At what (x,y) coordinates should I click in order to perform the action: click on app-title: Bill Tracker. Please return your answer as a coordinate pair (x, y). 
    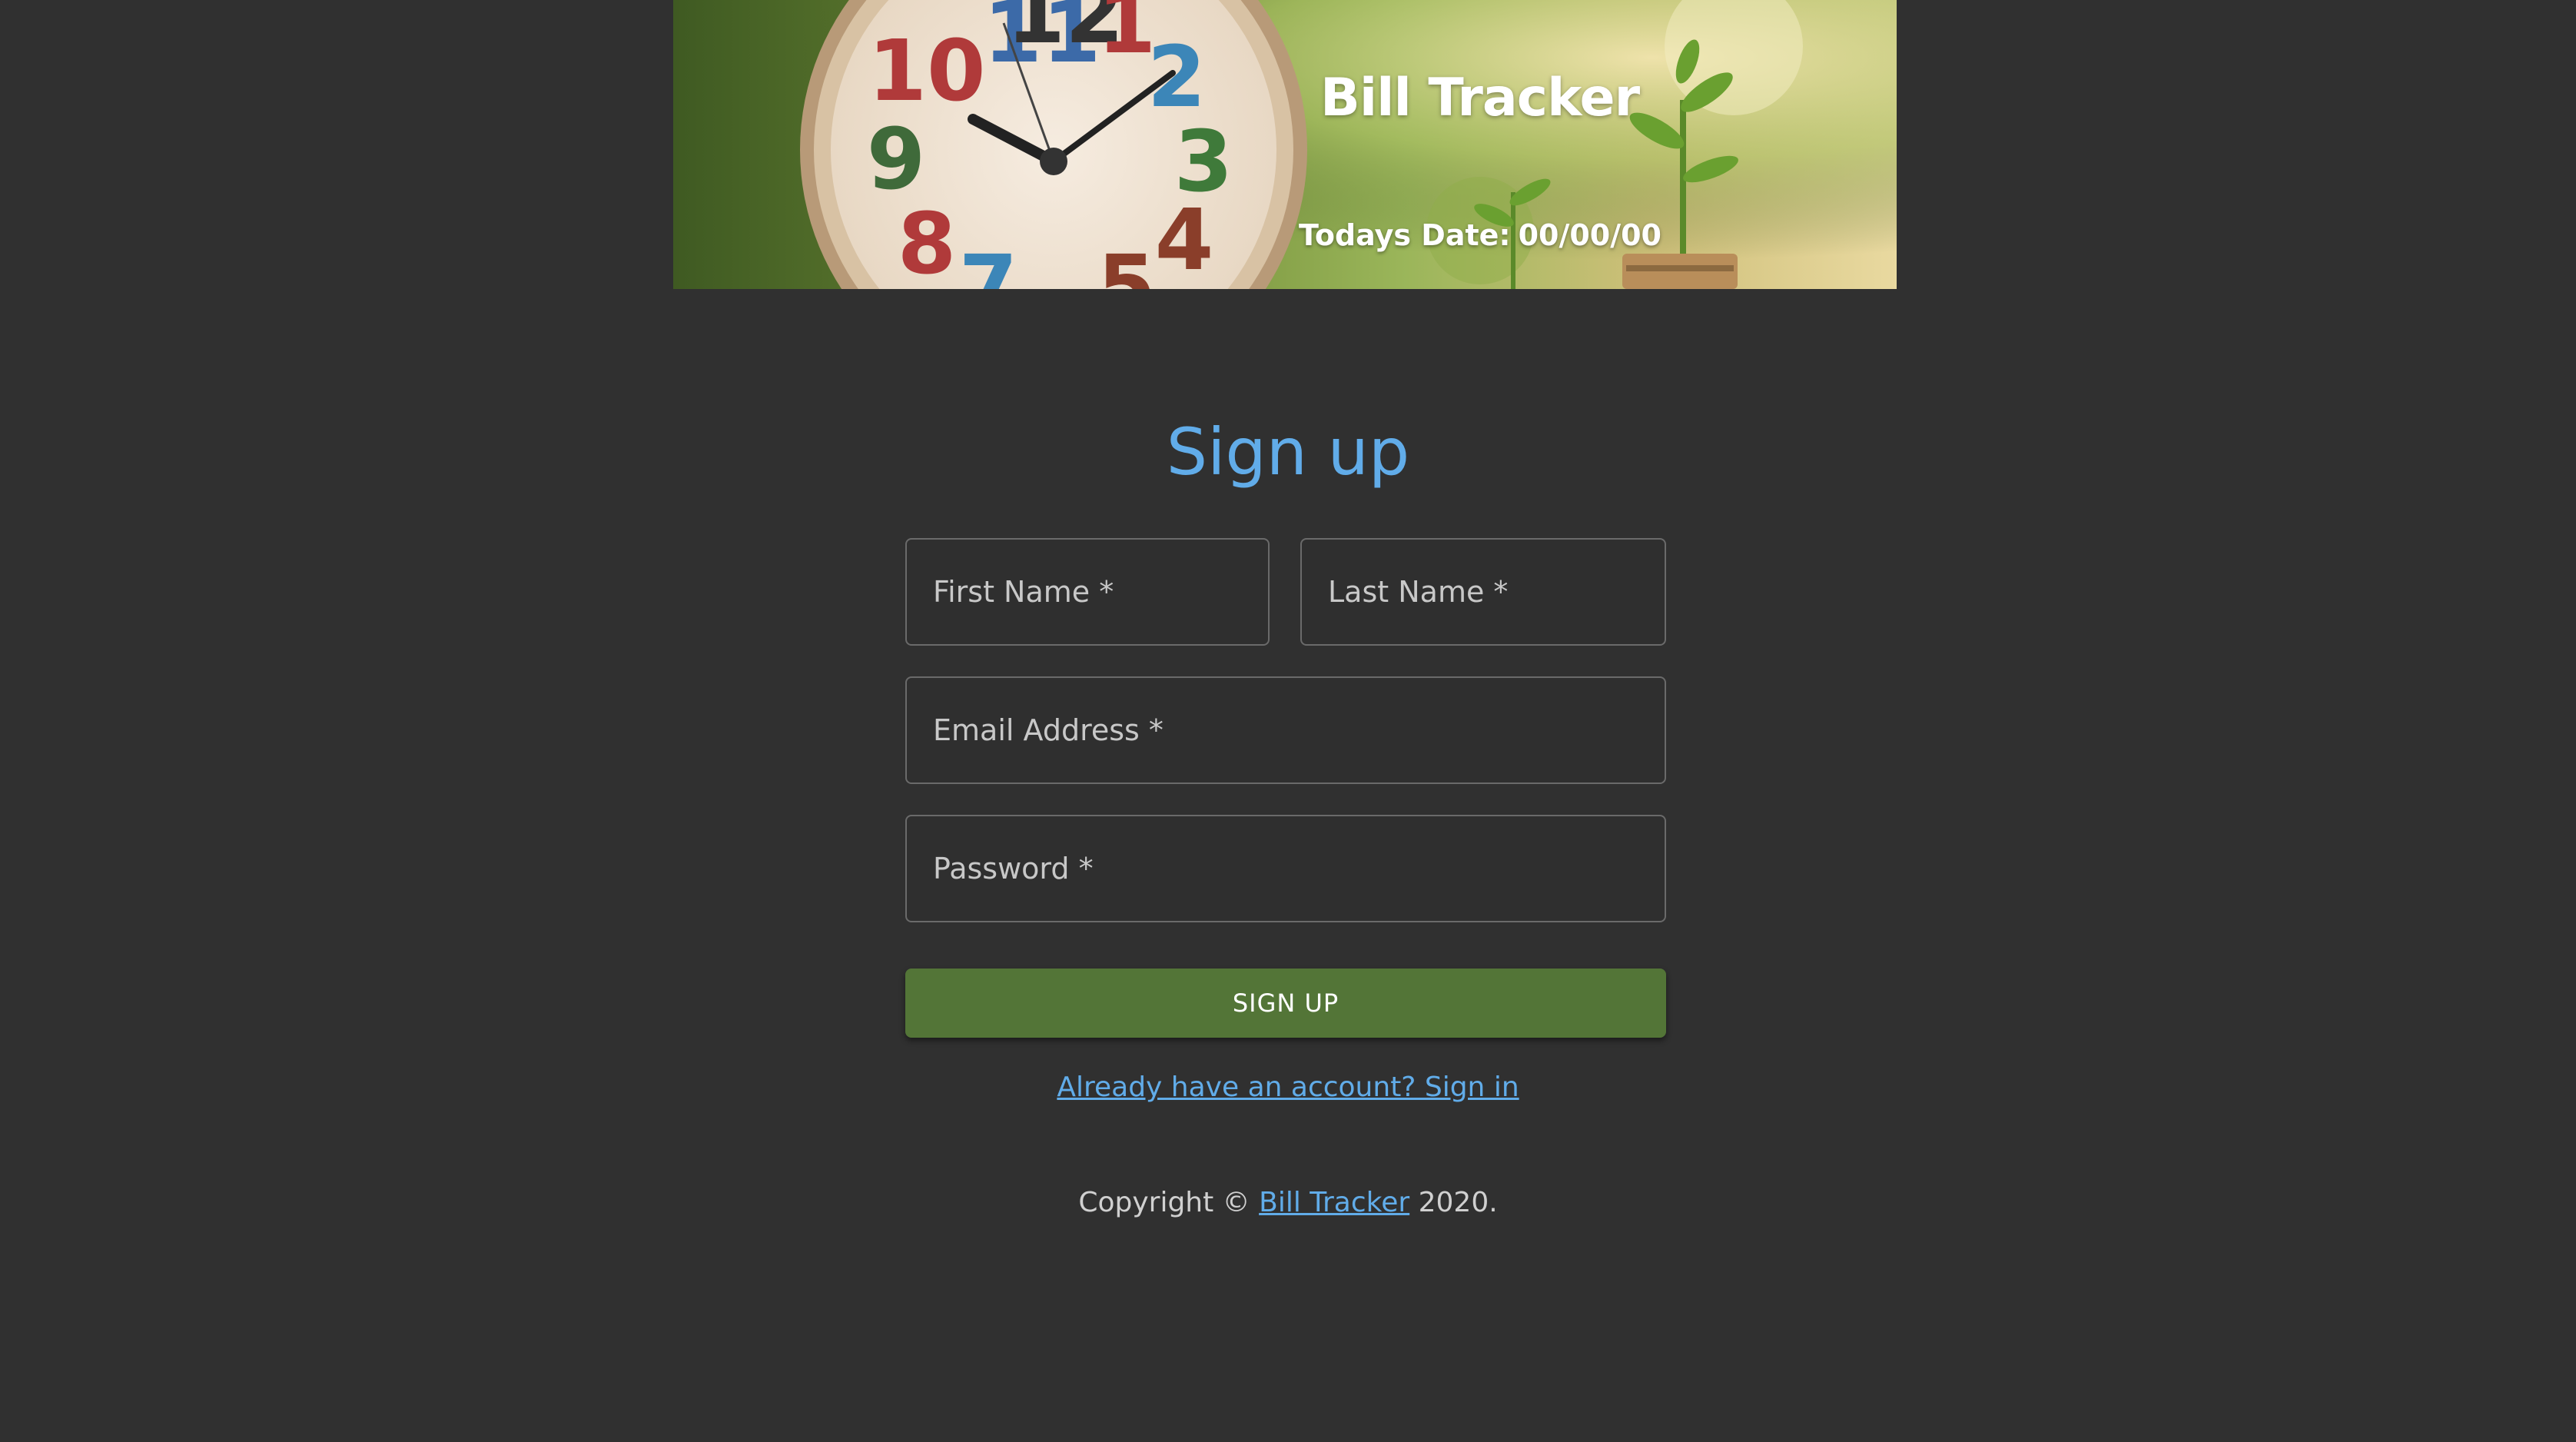
    Looking at the image, I should click on (1480, 98).